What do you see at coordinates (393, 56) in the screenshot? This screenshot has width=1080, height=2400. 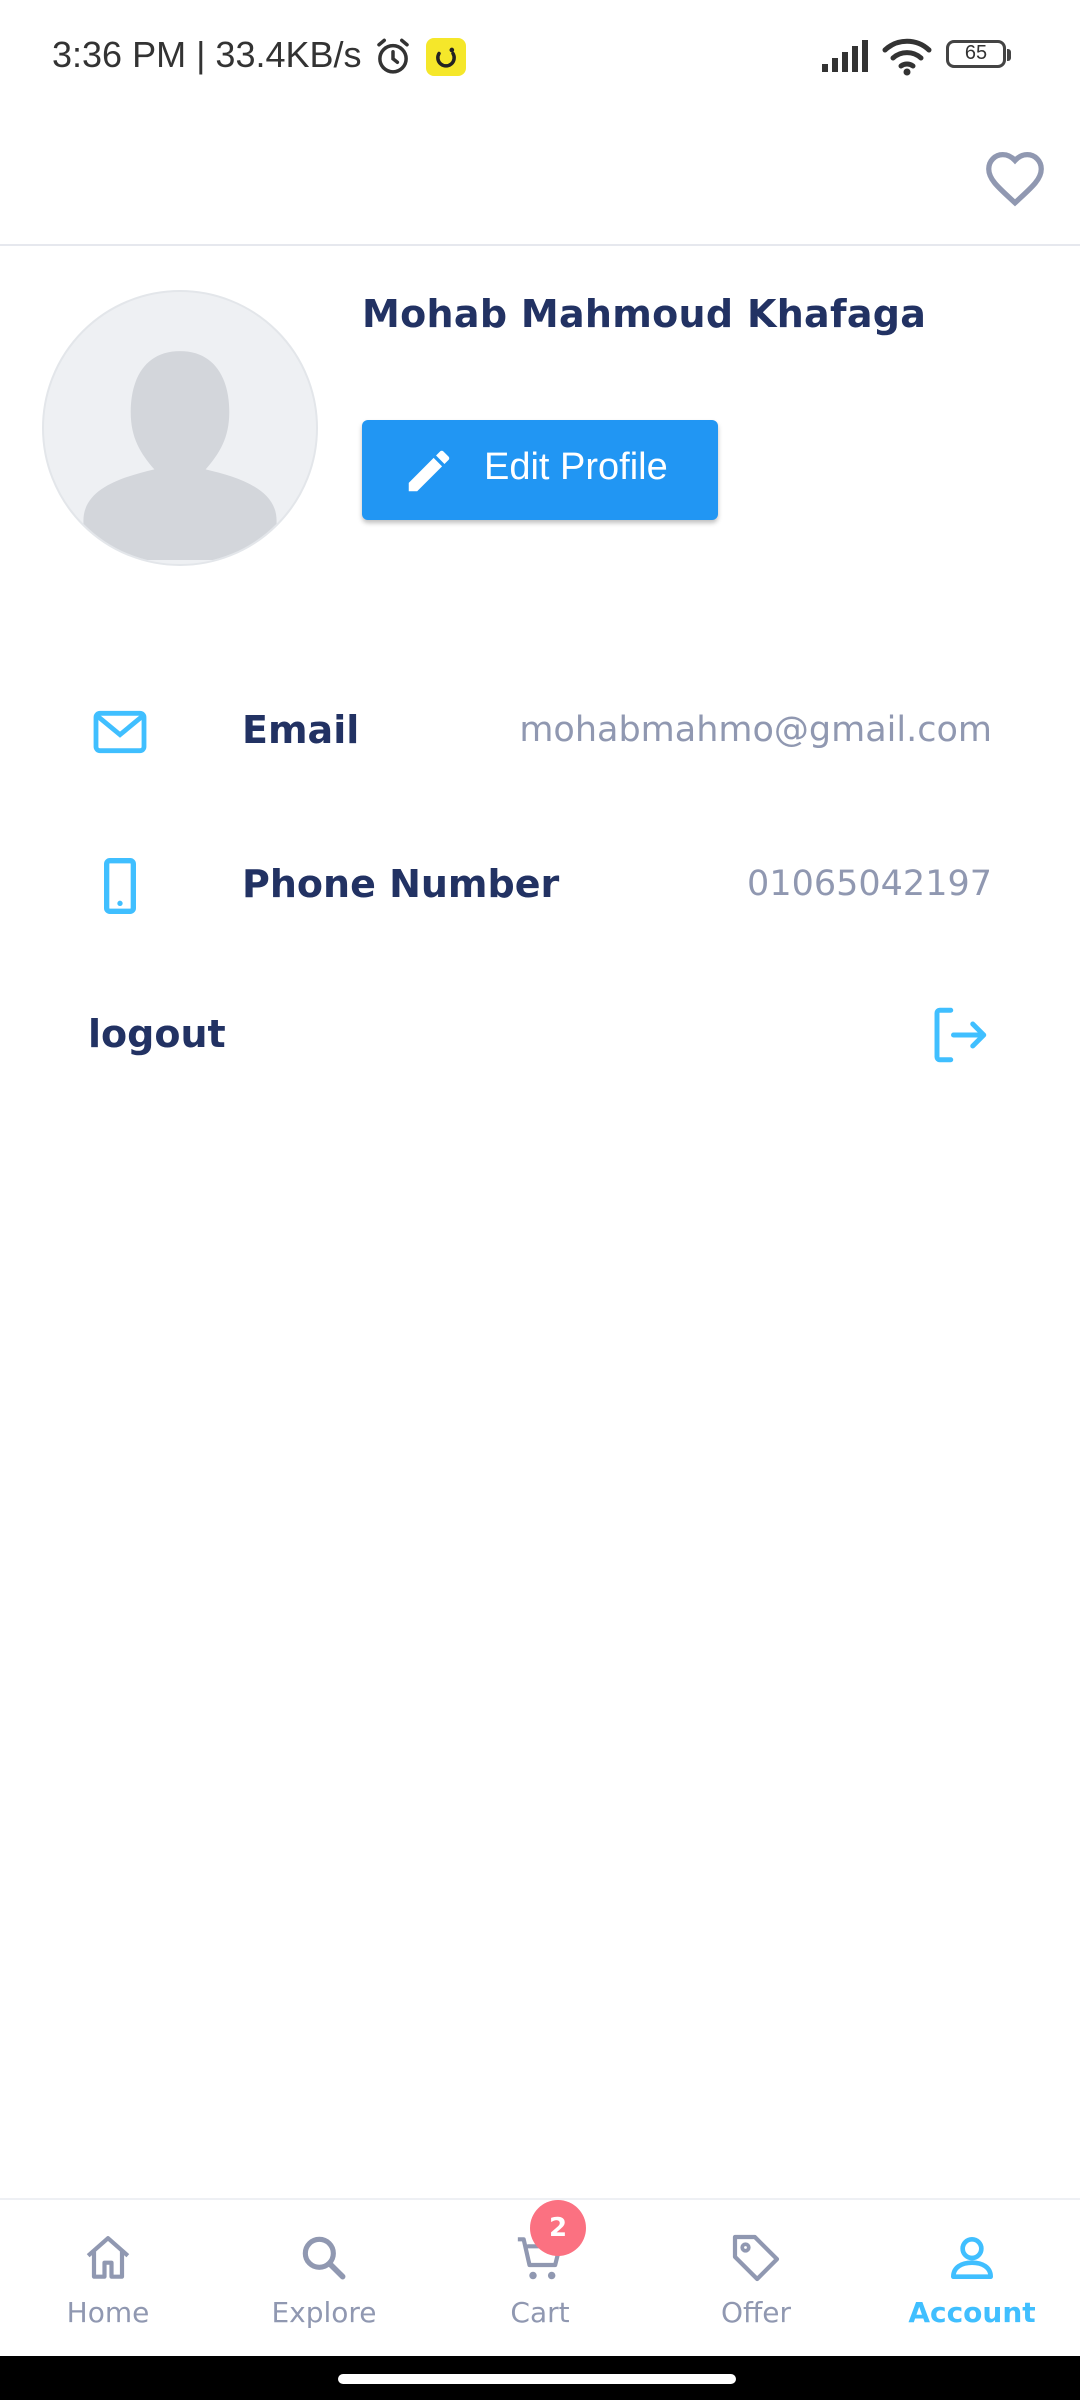 I see `alarm-icon` at bounding box center [393, 56].